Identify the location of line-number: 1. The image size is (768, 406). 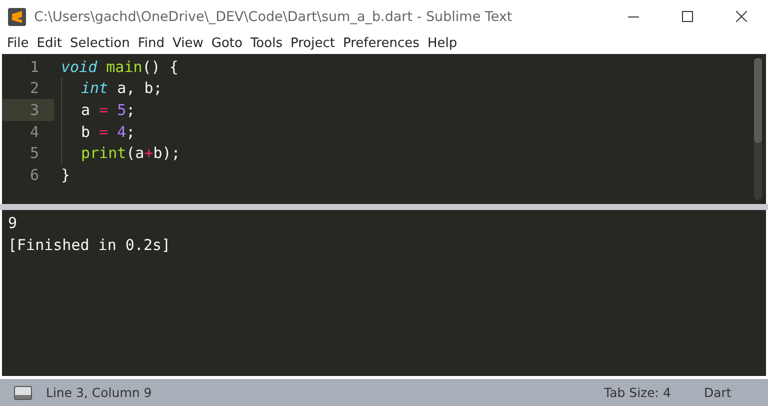
(33, 67).